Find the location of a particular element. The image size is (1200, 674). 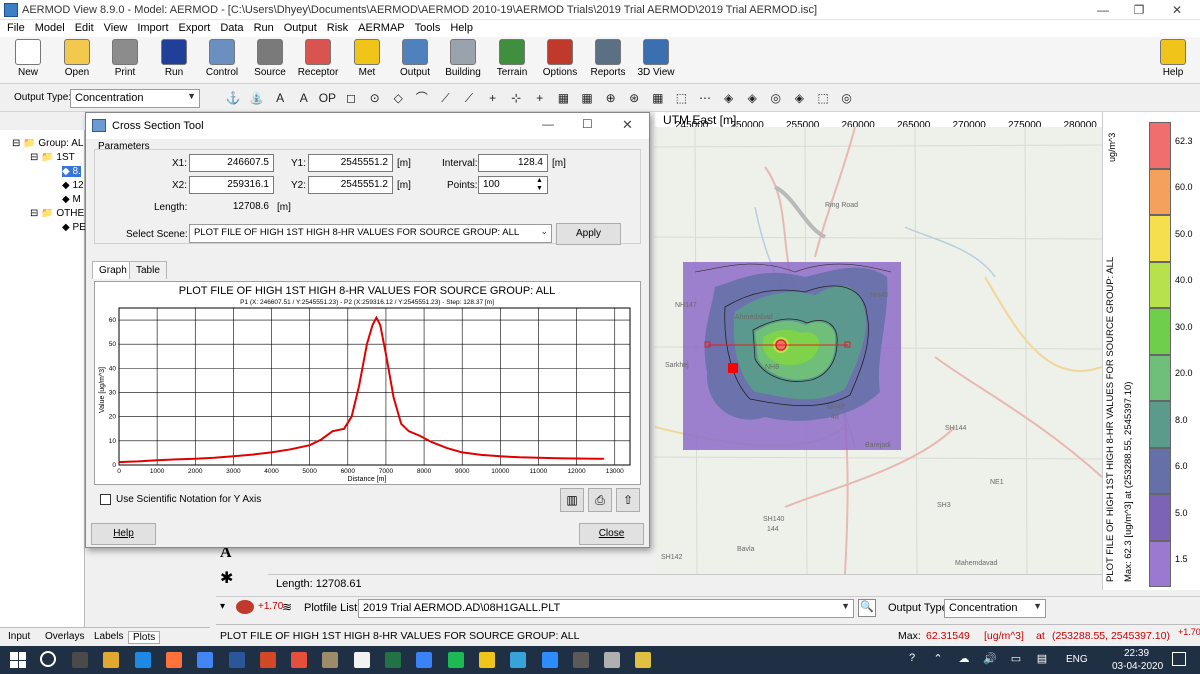

toolbar-options-button: Options is located at coordinates (560, 61).